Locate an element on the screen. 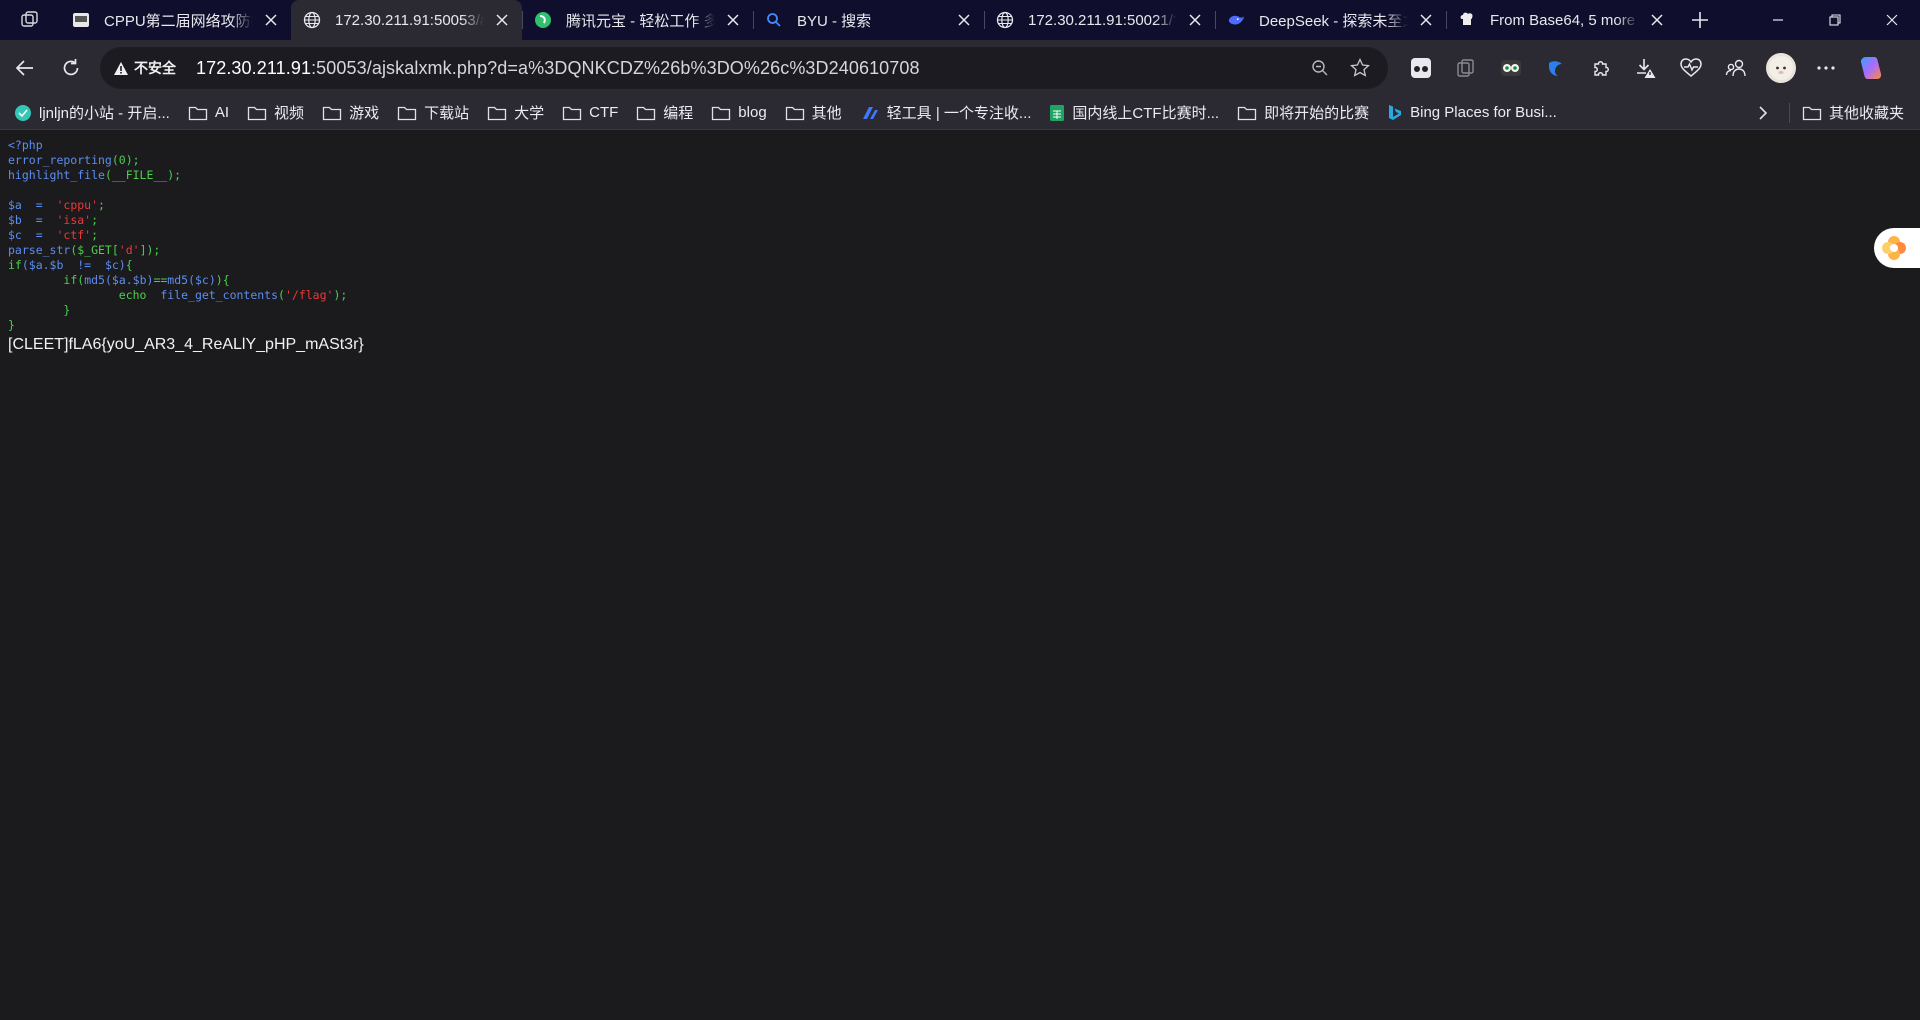  bookmark-folder-video: 视频 is located at coordinates (275, 112).